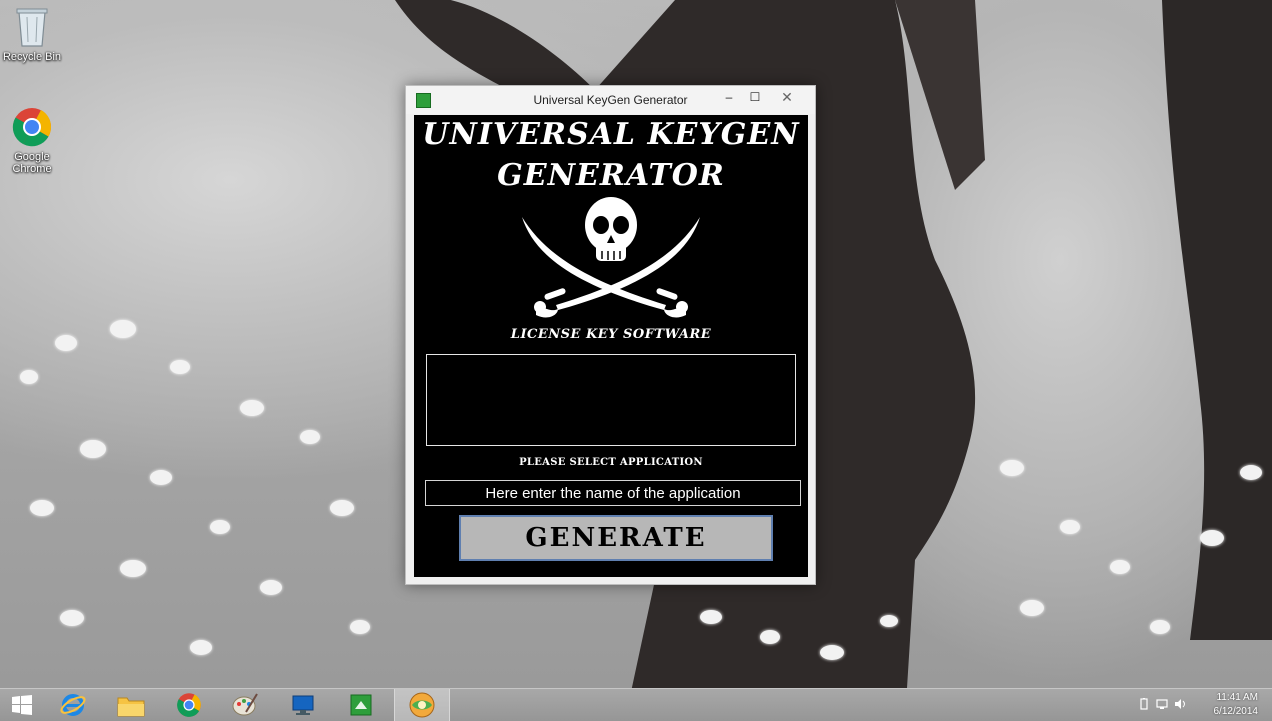 The image size is (1272, 721). Describe the element at coordinates (1237, 697) in the screenshot. I see `clock-time: 11:41 AM` at that location.